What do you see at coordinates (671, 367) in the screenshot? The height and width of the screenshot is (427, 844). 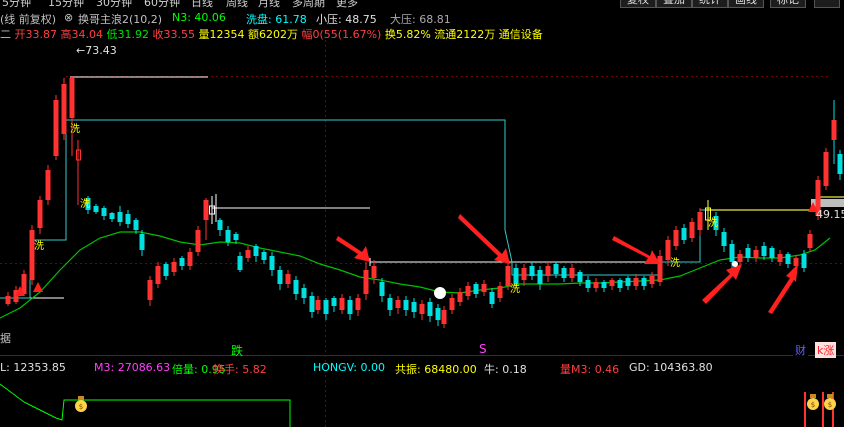 I see `gd-value: GD: 104363.80` at bounding box center [671, 367].